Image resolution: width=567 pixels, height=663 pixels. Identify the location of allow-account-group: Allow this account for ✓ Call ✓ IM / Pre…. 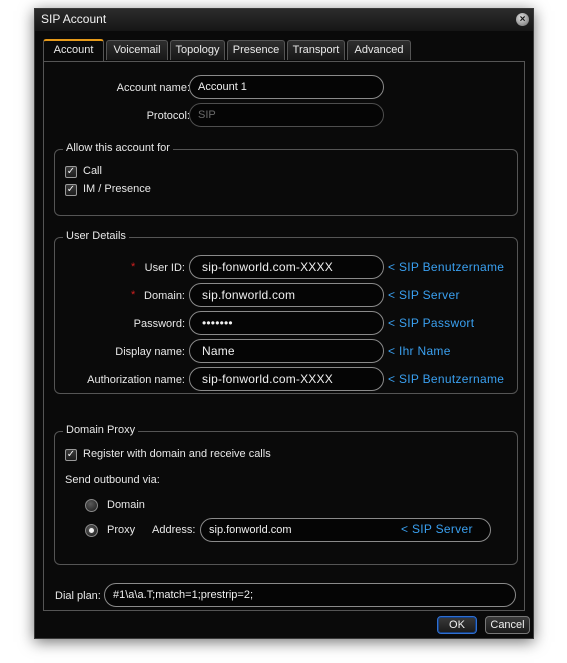
(286, 179).